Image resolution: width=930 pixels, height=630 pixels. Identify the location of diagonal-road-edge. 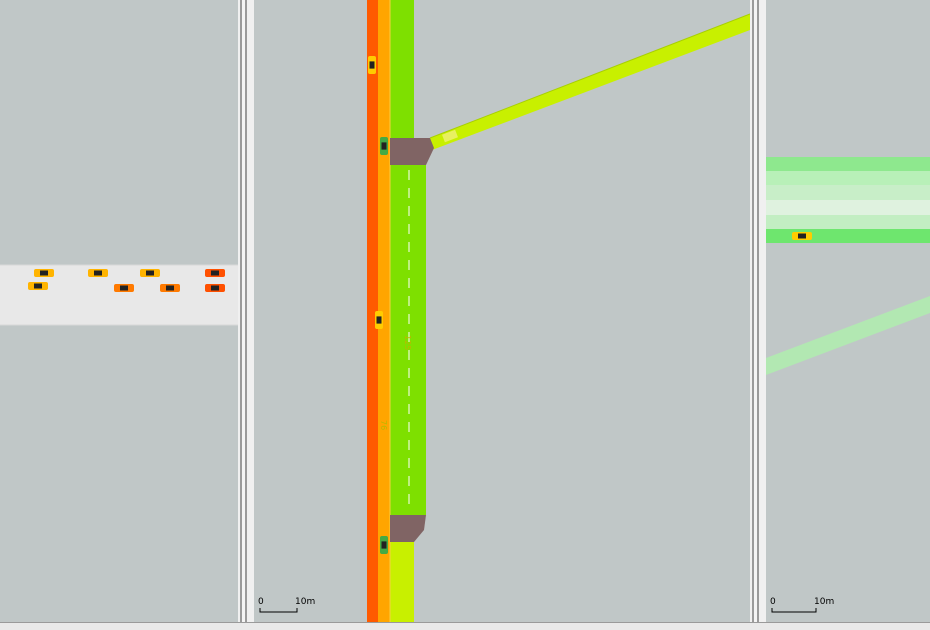
(589, 76).